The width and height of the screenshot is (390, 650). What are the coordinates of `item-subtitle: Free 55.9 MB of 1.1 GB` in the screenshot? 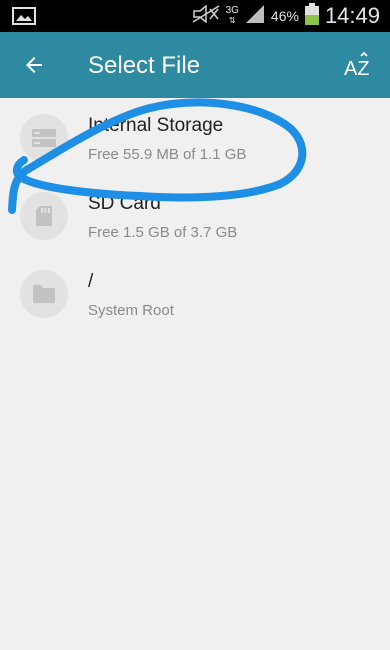 It's located at (167, 154).